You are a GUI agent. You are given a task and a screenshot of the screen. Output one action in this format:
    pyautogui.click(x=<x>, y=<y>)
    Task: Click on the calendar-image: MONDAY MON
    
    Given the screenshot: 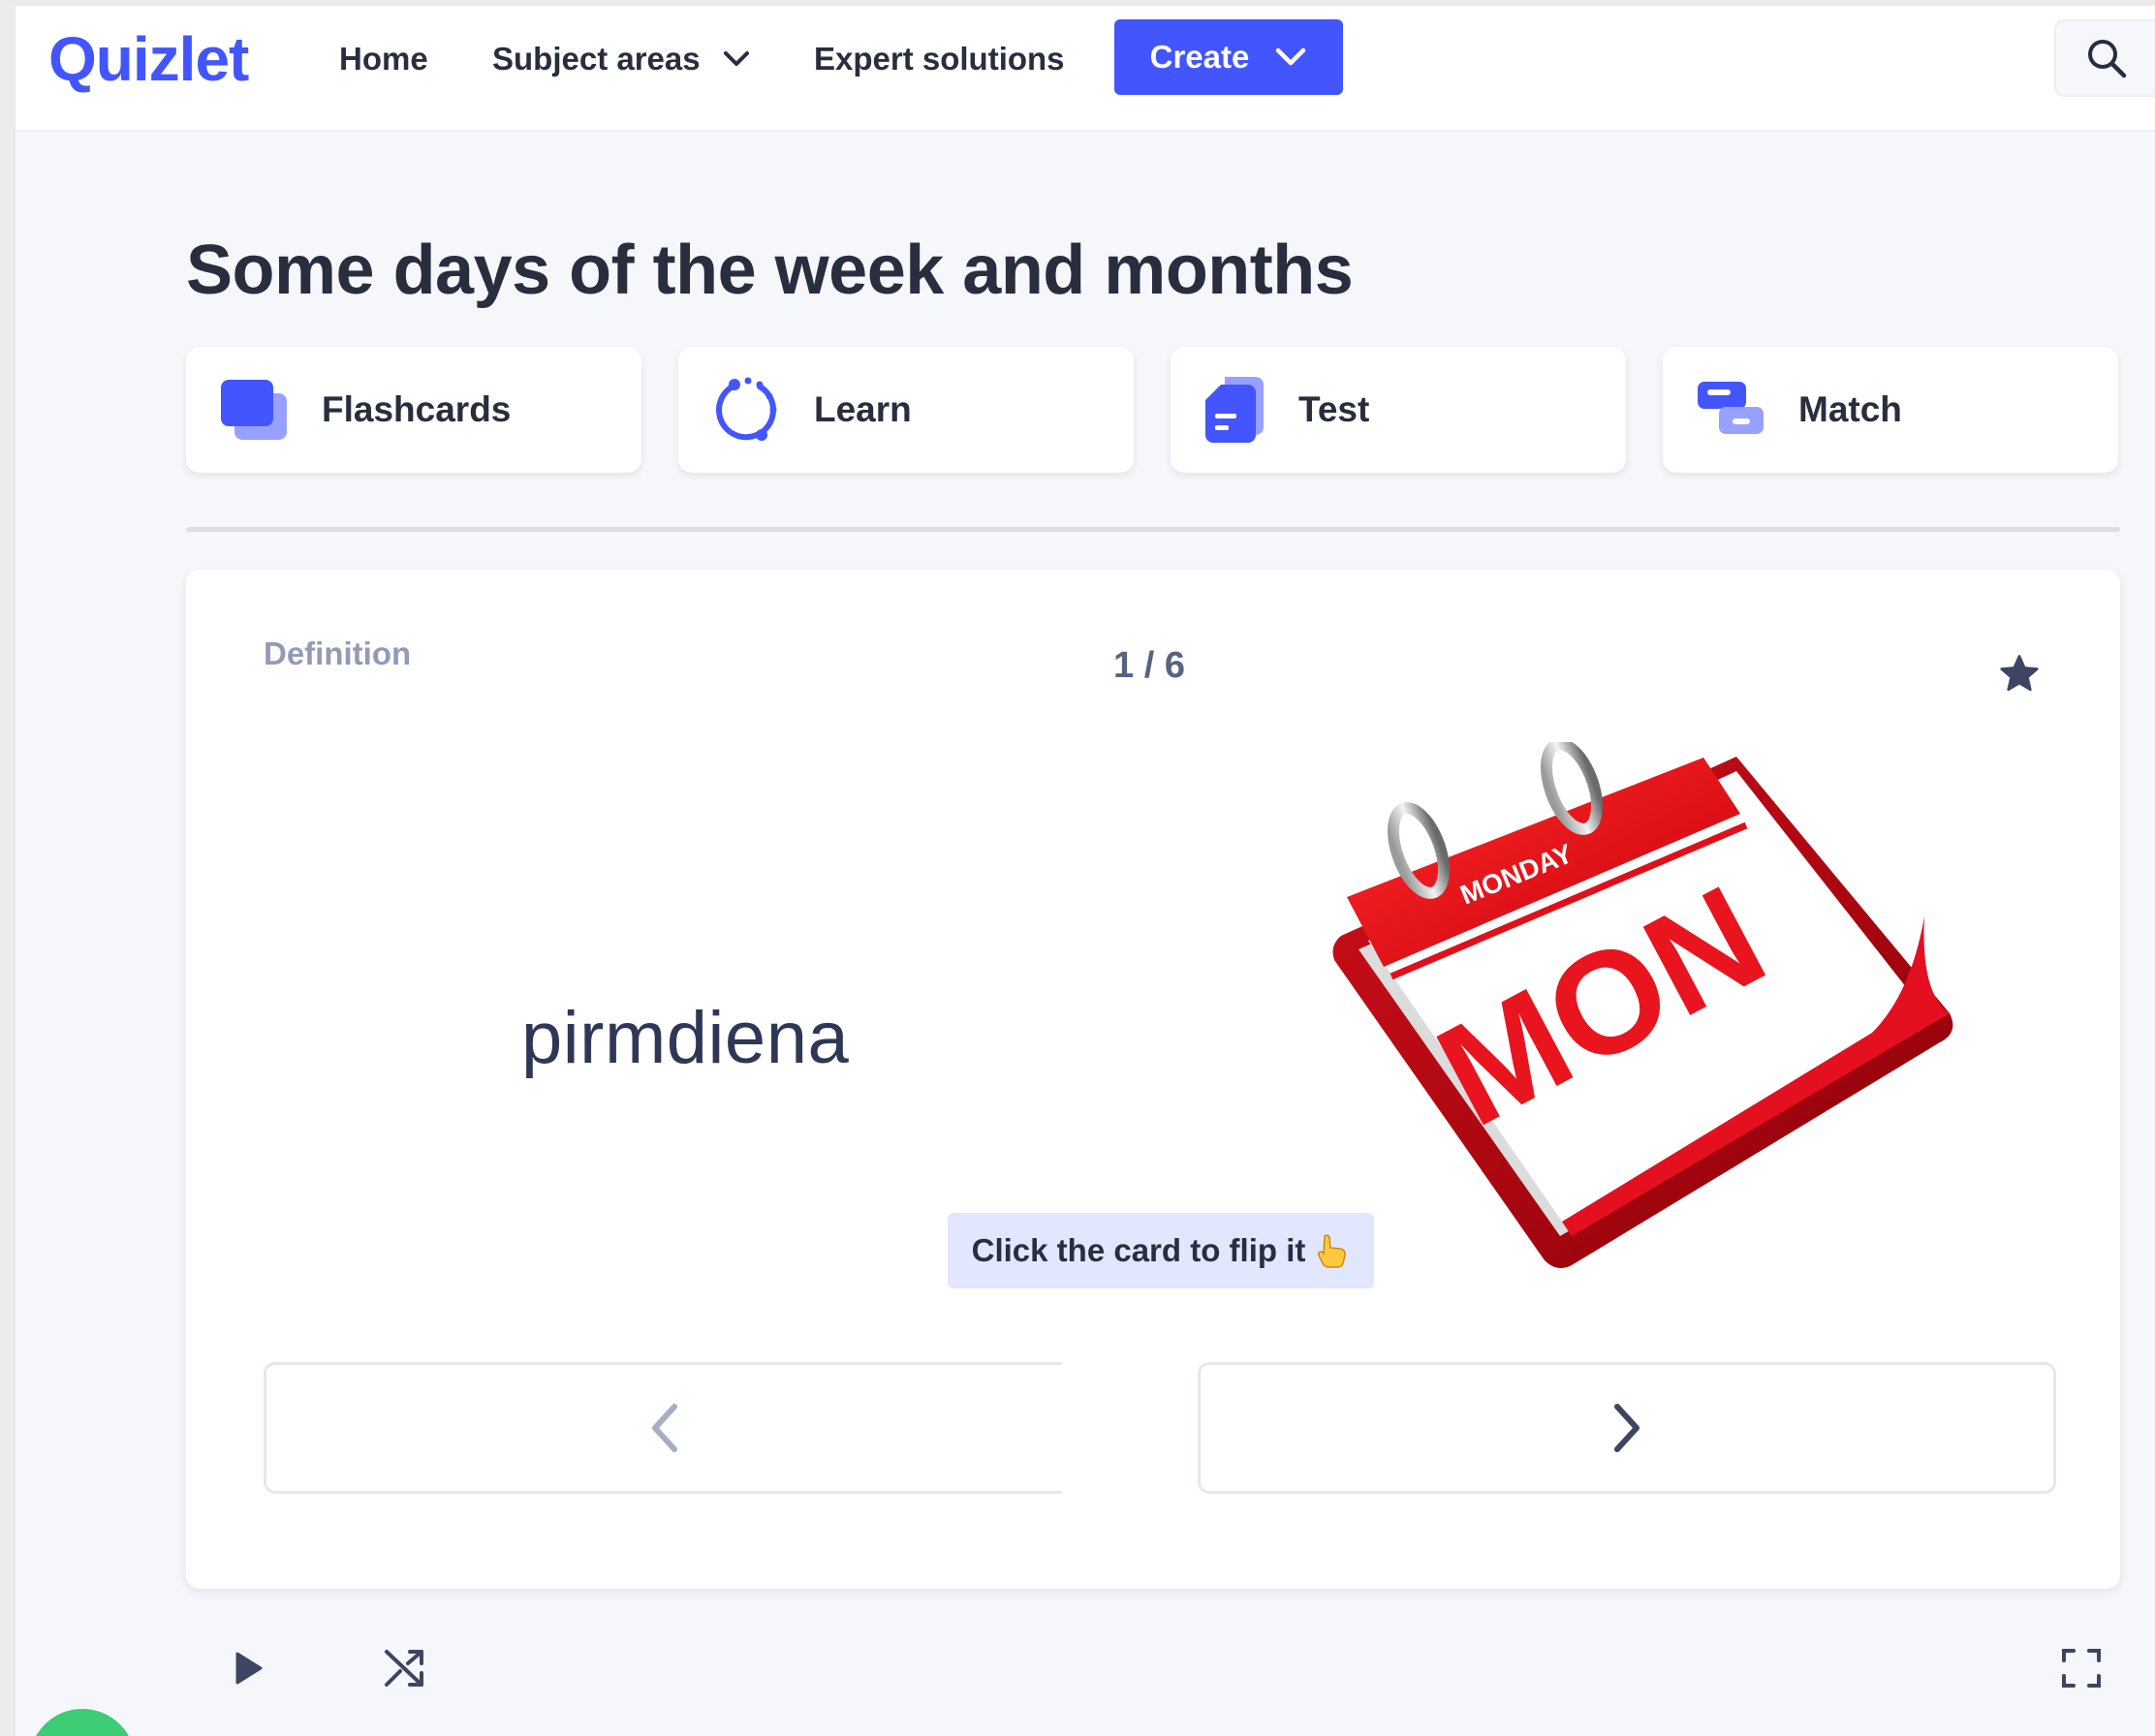 What is the action you would take?
    pyautogui.click(x=1643, y=1005)
    